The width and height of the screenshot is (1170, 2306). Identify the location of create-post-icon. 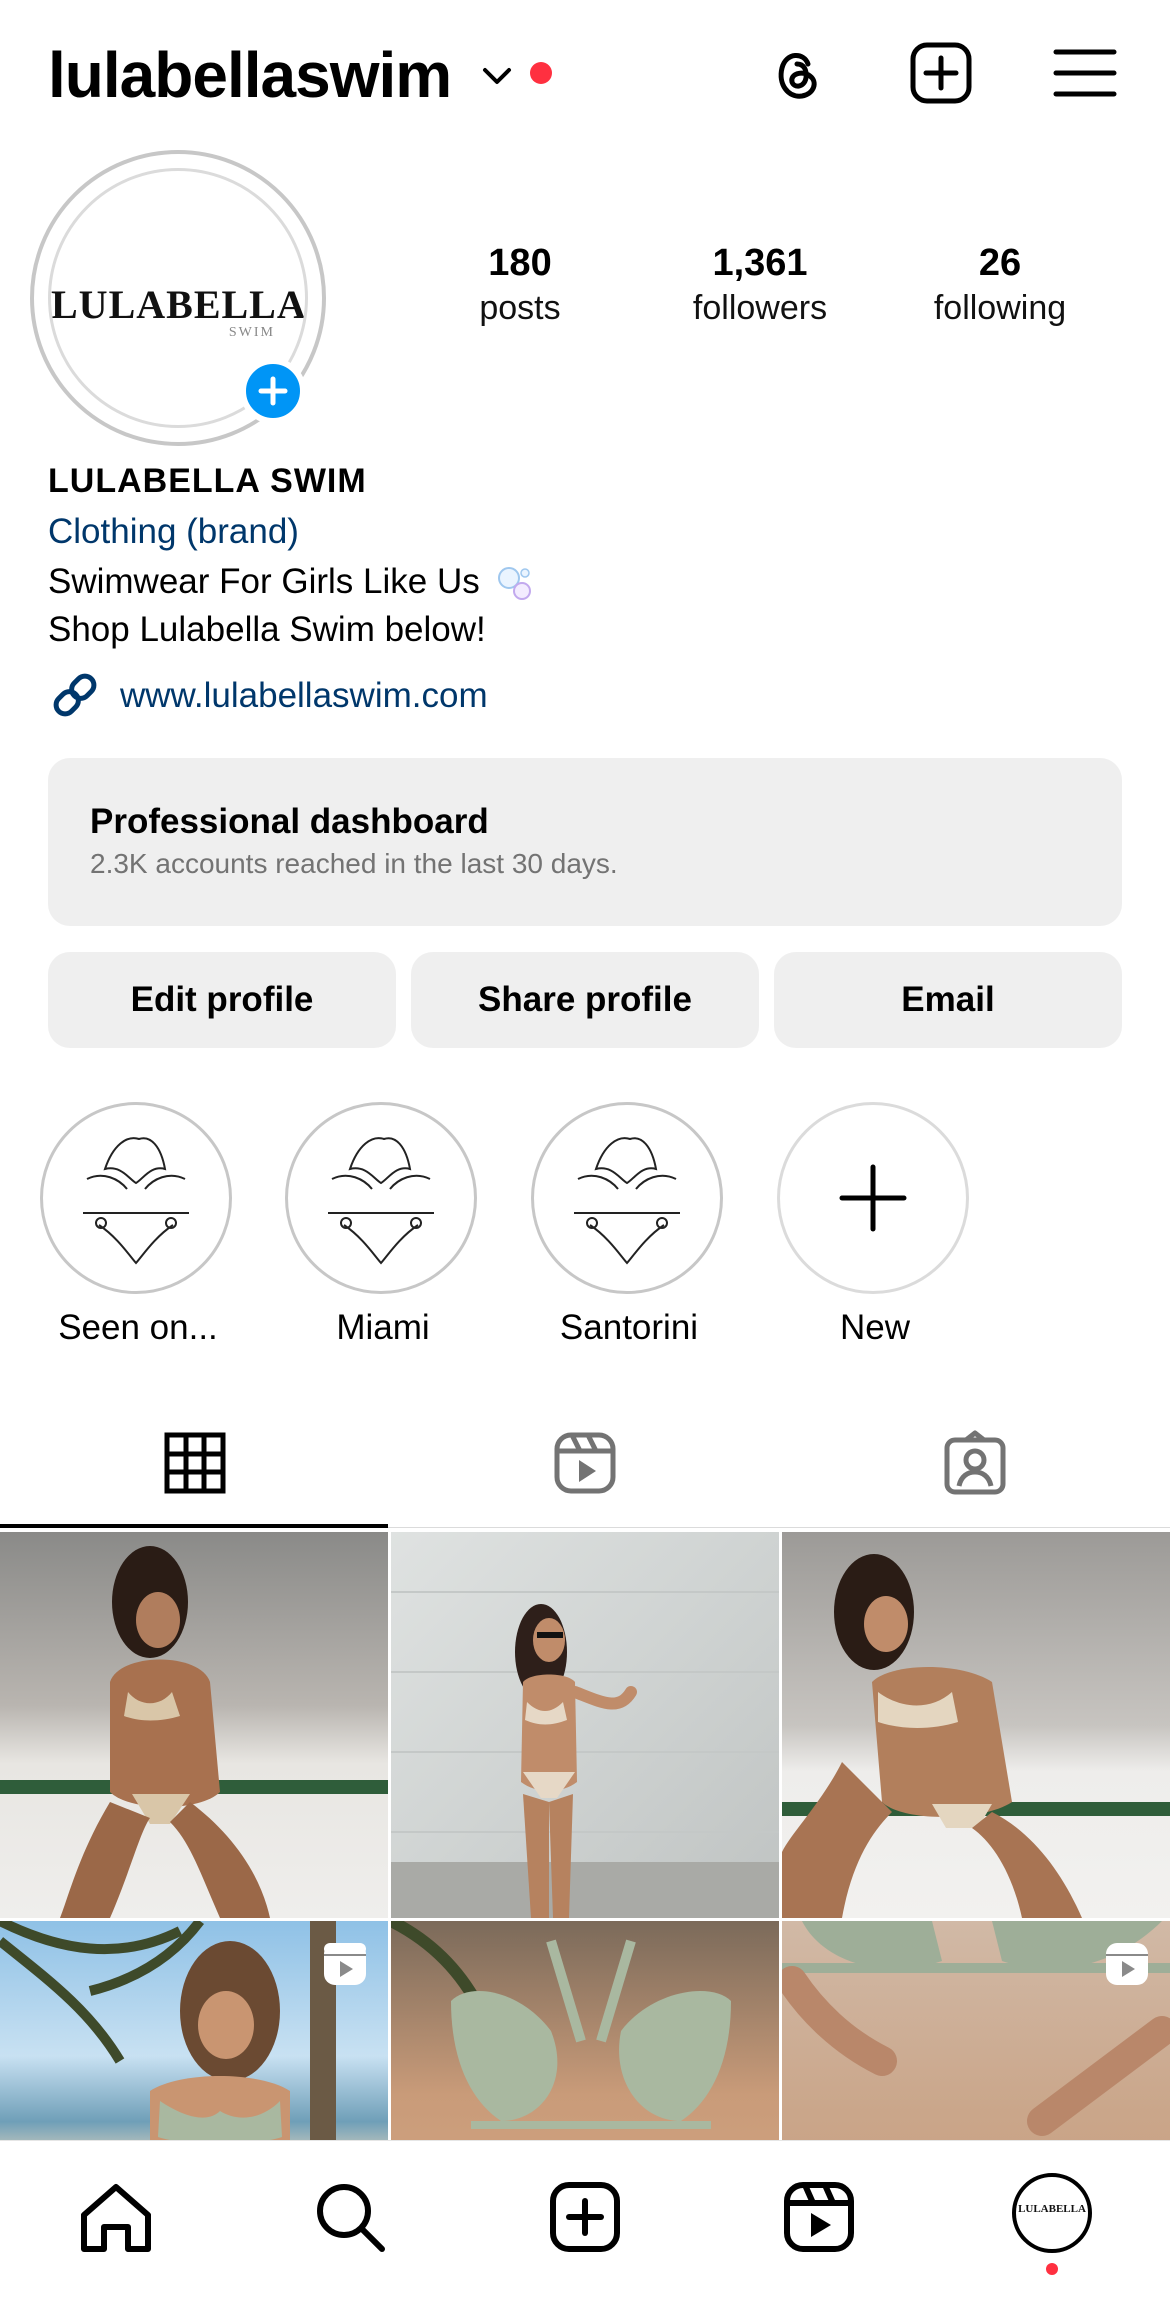
(941, 73).